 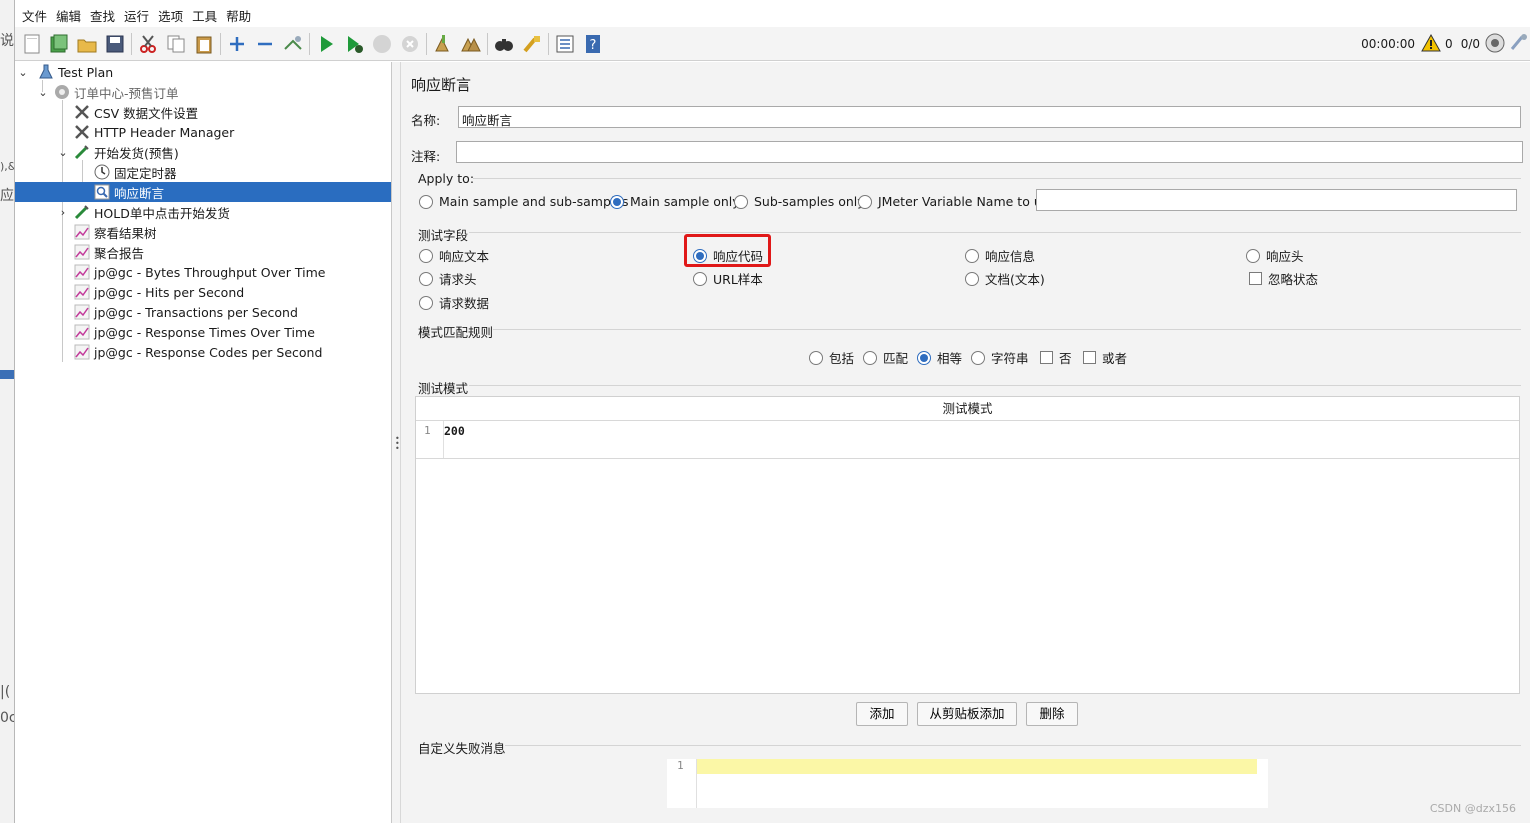 What do you see at coordinates (102, 15) in the screenshot?
I see `menu-search: 查找` at bounding box center [102, 15].